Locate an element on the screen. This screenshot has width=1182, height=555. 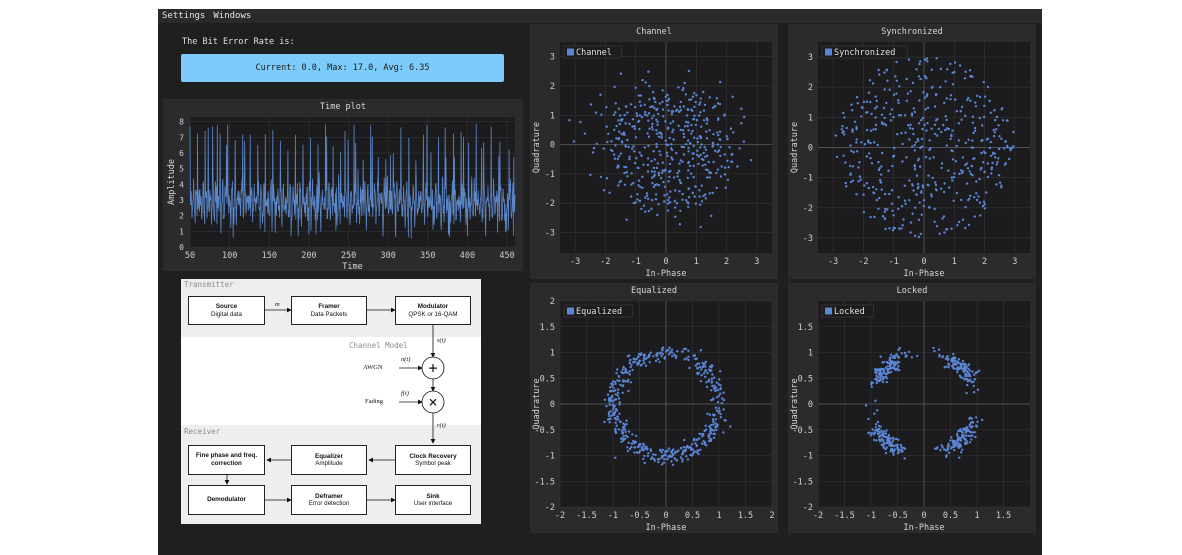
demodulator-block: Demodulator is located at coordinates (226, 500).